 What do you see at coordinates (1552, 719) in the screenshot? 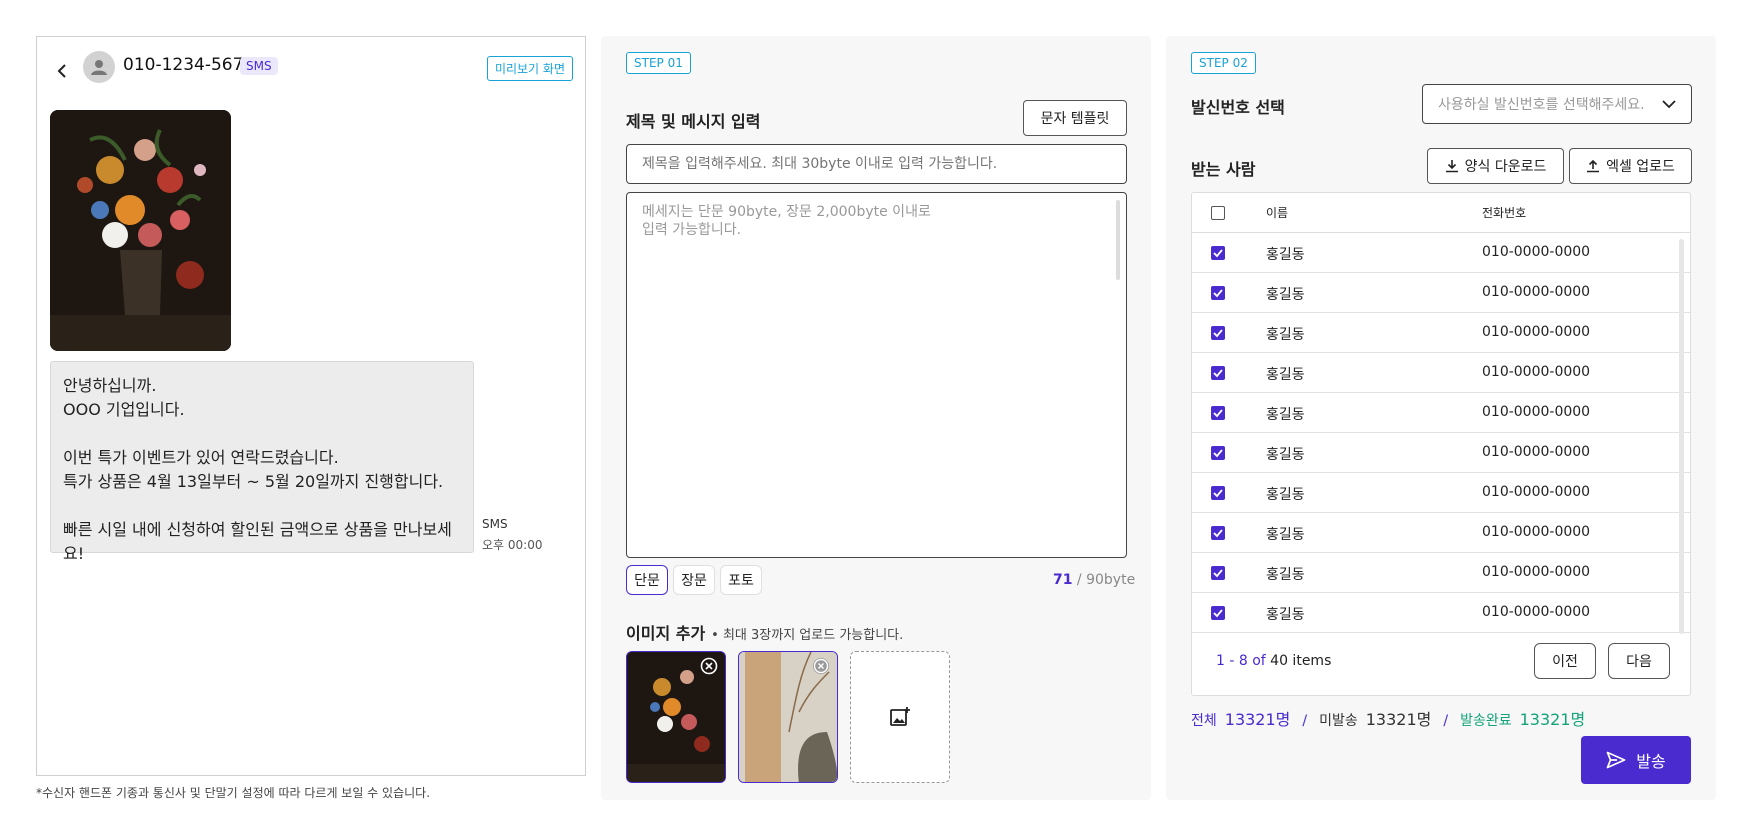
I see `summary-sent-value: 13321명` at bounding box center [1552, 719].